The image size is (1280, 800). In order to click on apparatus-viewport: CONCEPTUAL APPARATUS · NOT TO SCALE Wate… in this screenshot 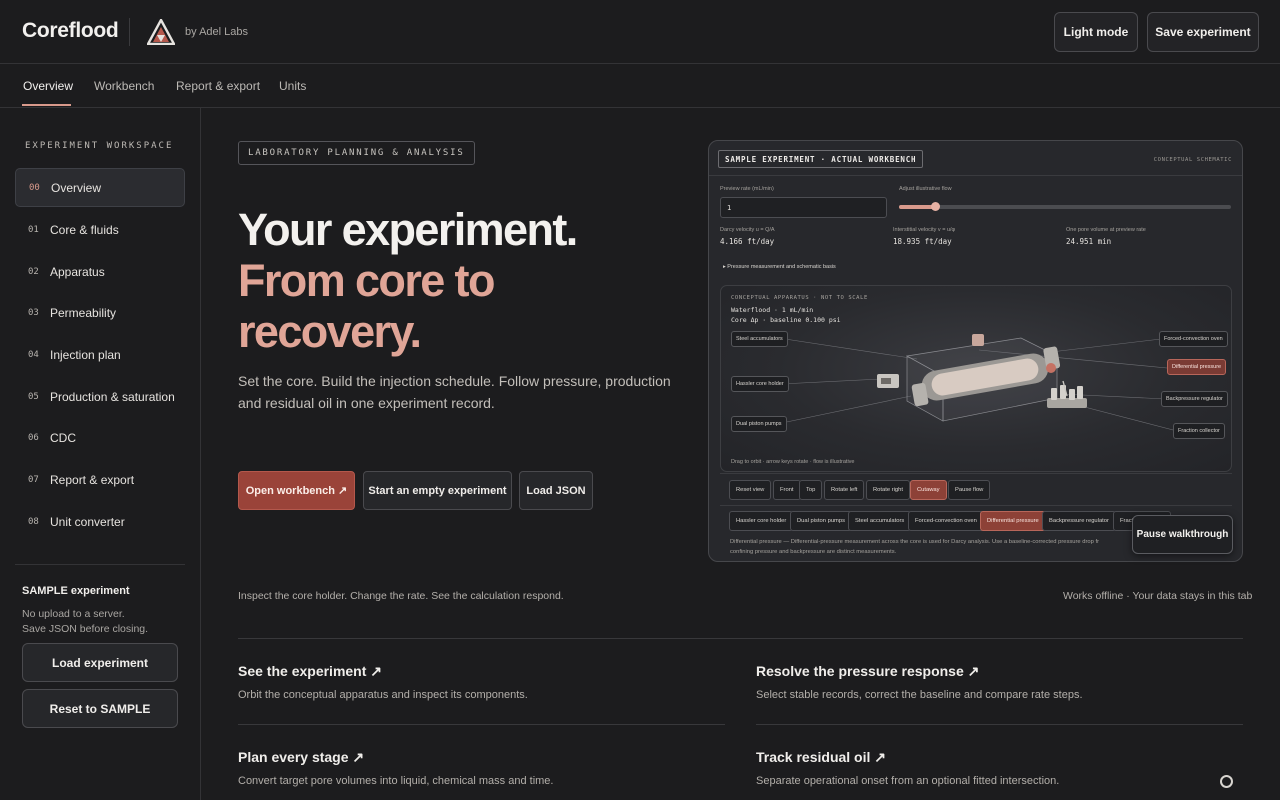, I will do `click(976, 378)`.